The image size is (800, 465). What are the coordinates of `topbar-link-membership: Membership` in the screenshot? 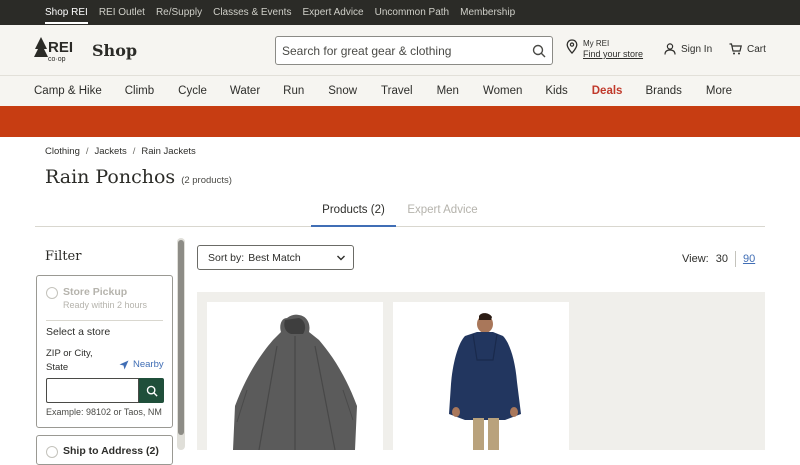 It's located at (487, 12).